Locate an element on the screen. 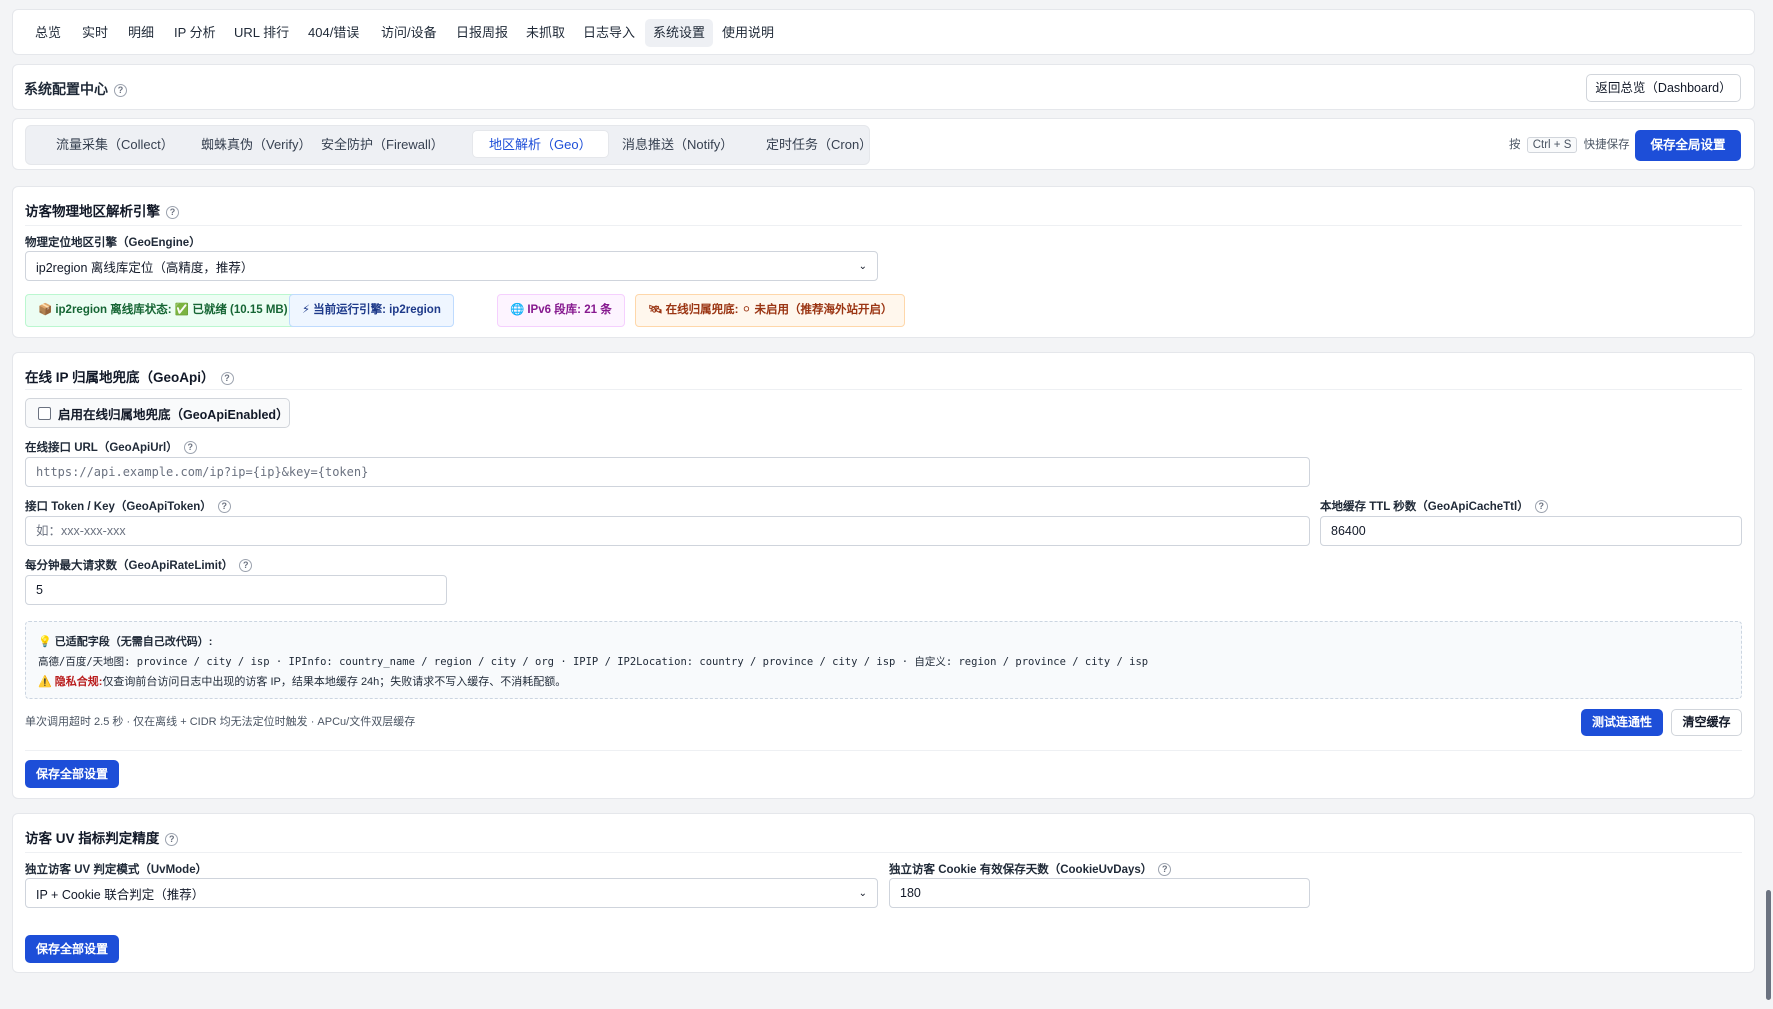 The height and width of the screenshot is (1009, 1773). badge-text: 当前运行引擎: ip2region is located at coordinates (377, 310).